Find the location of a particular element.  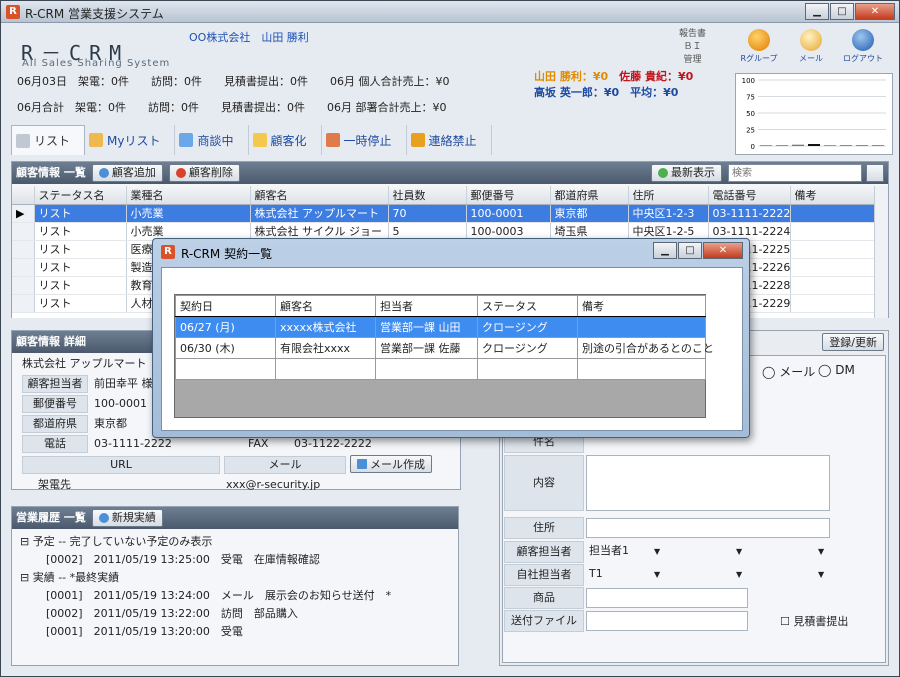

rgroup-button: Rグループ is located at coordinates (759, 45).